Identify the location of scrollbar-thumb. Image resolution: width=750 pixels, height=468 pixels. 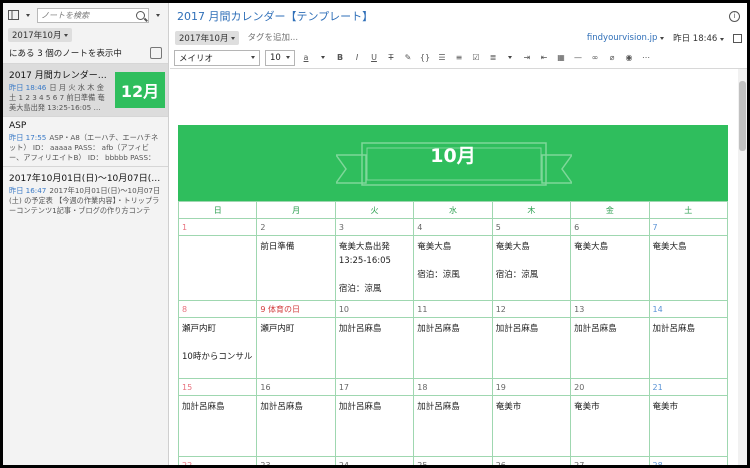
(742, 116).